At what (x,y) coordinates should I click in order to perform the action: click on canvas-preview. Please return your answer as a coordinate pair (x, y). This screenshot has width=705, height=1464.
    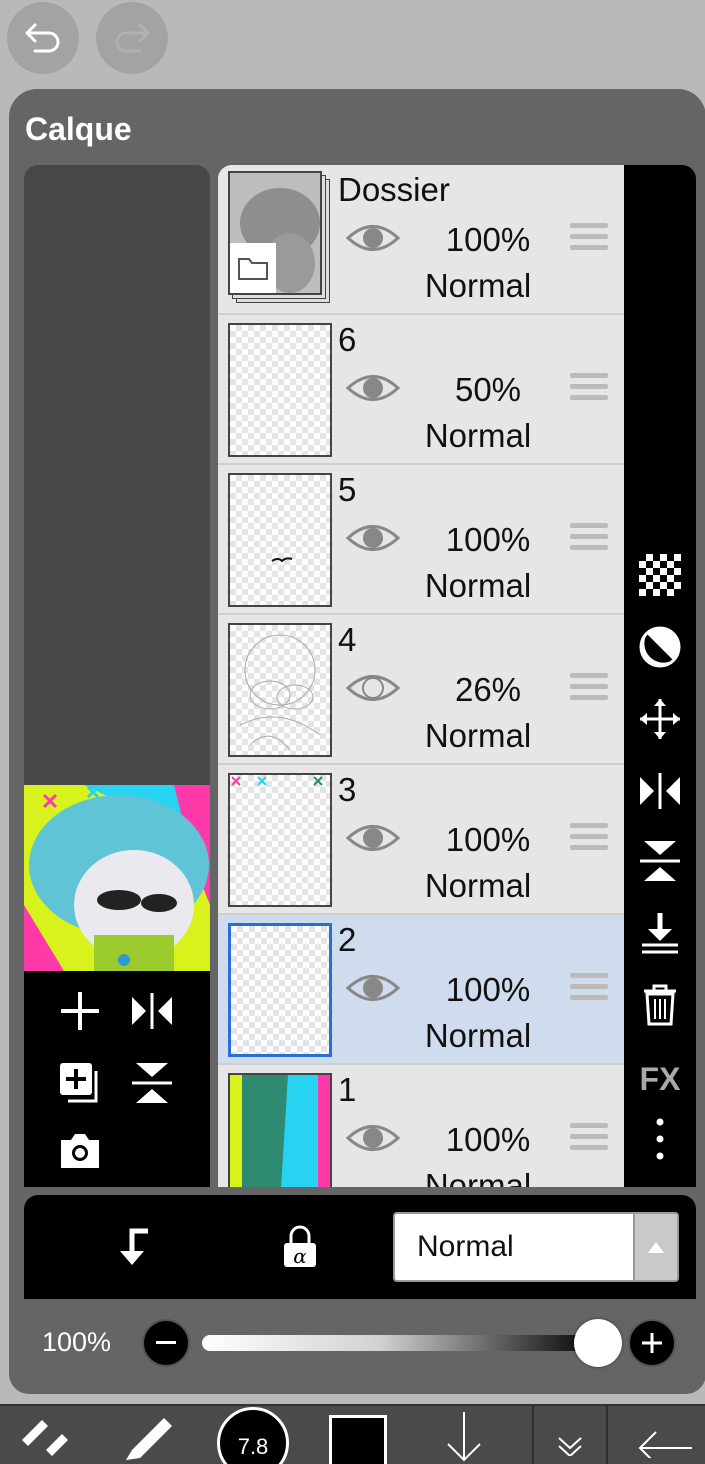
    Looking at the image, I should click on (117, 878).